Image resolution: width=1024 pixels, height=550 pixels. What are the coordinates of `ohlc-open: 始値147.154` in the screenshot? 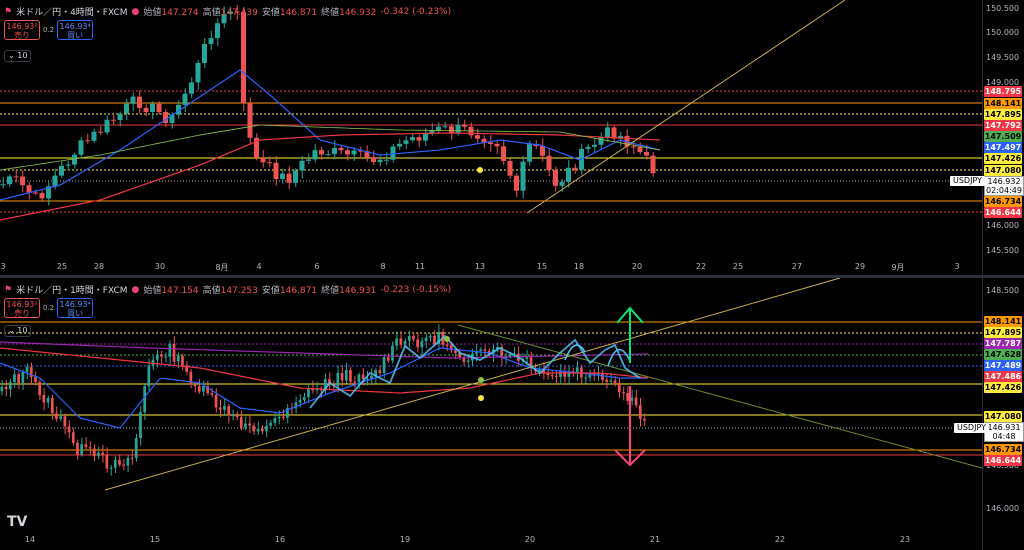 It's located at (171, 291).